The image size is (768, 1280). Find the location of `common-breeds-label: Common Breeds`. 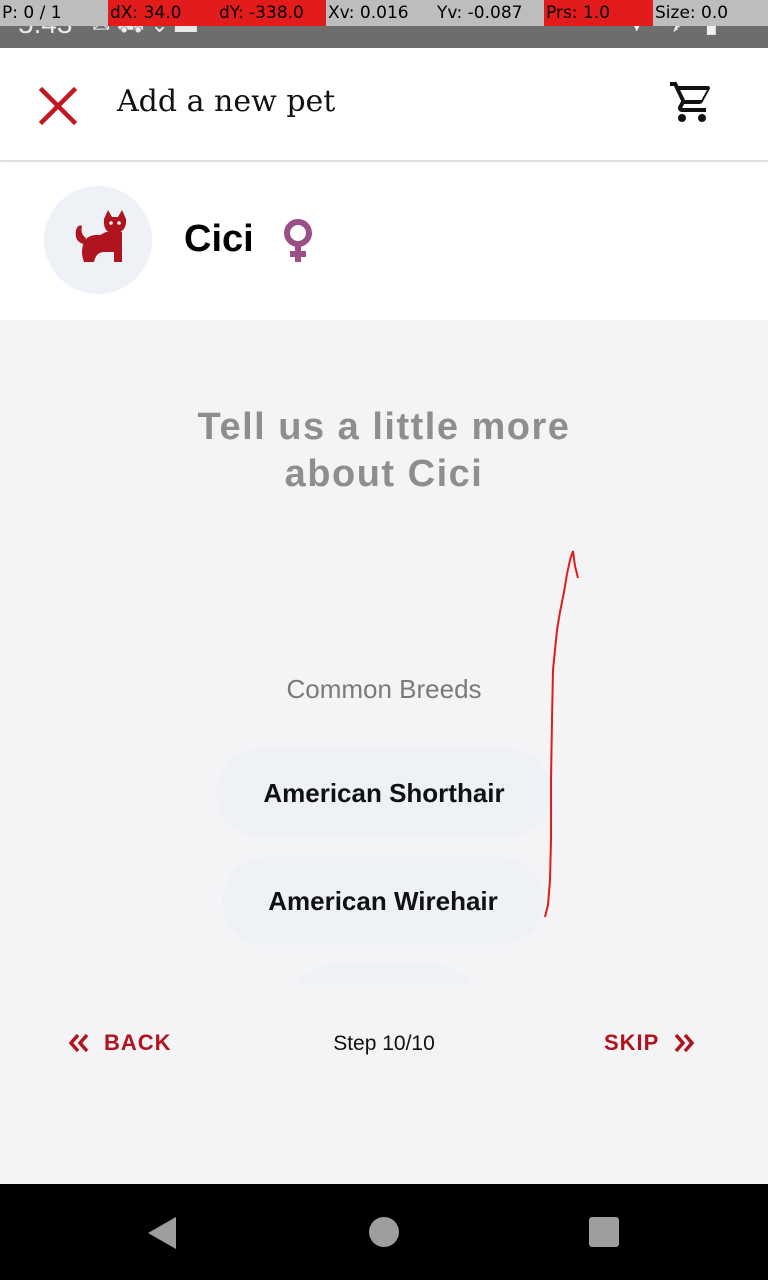

common-breeds-label: Common Breeds is located at coordinates (384, 689).